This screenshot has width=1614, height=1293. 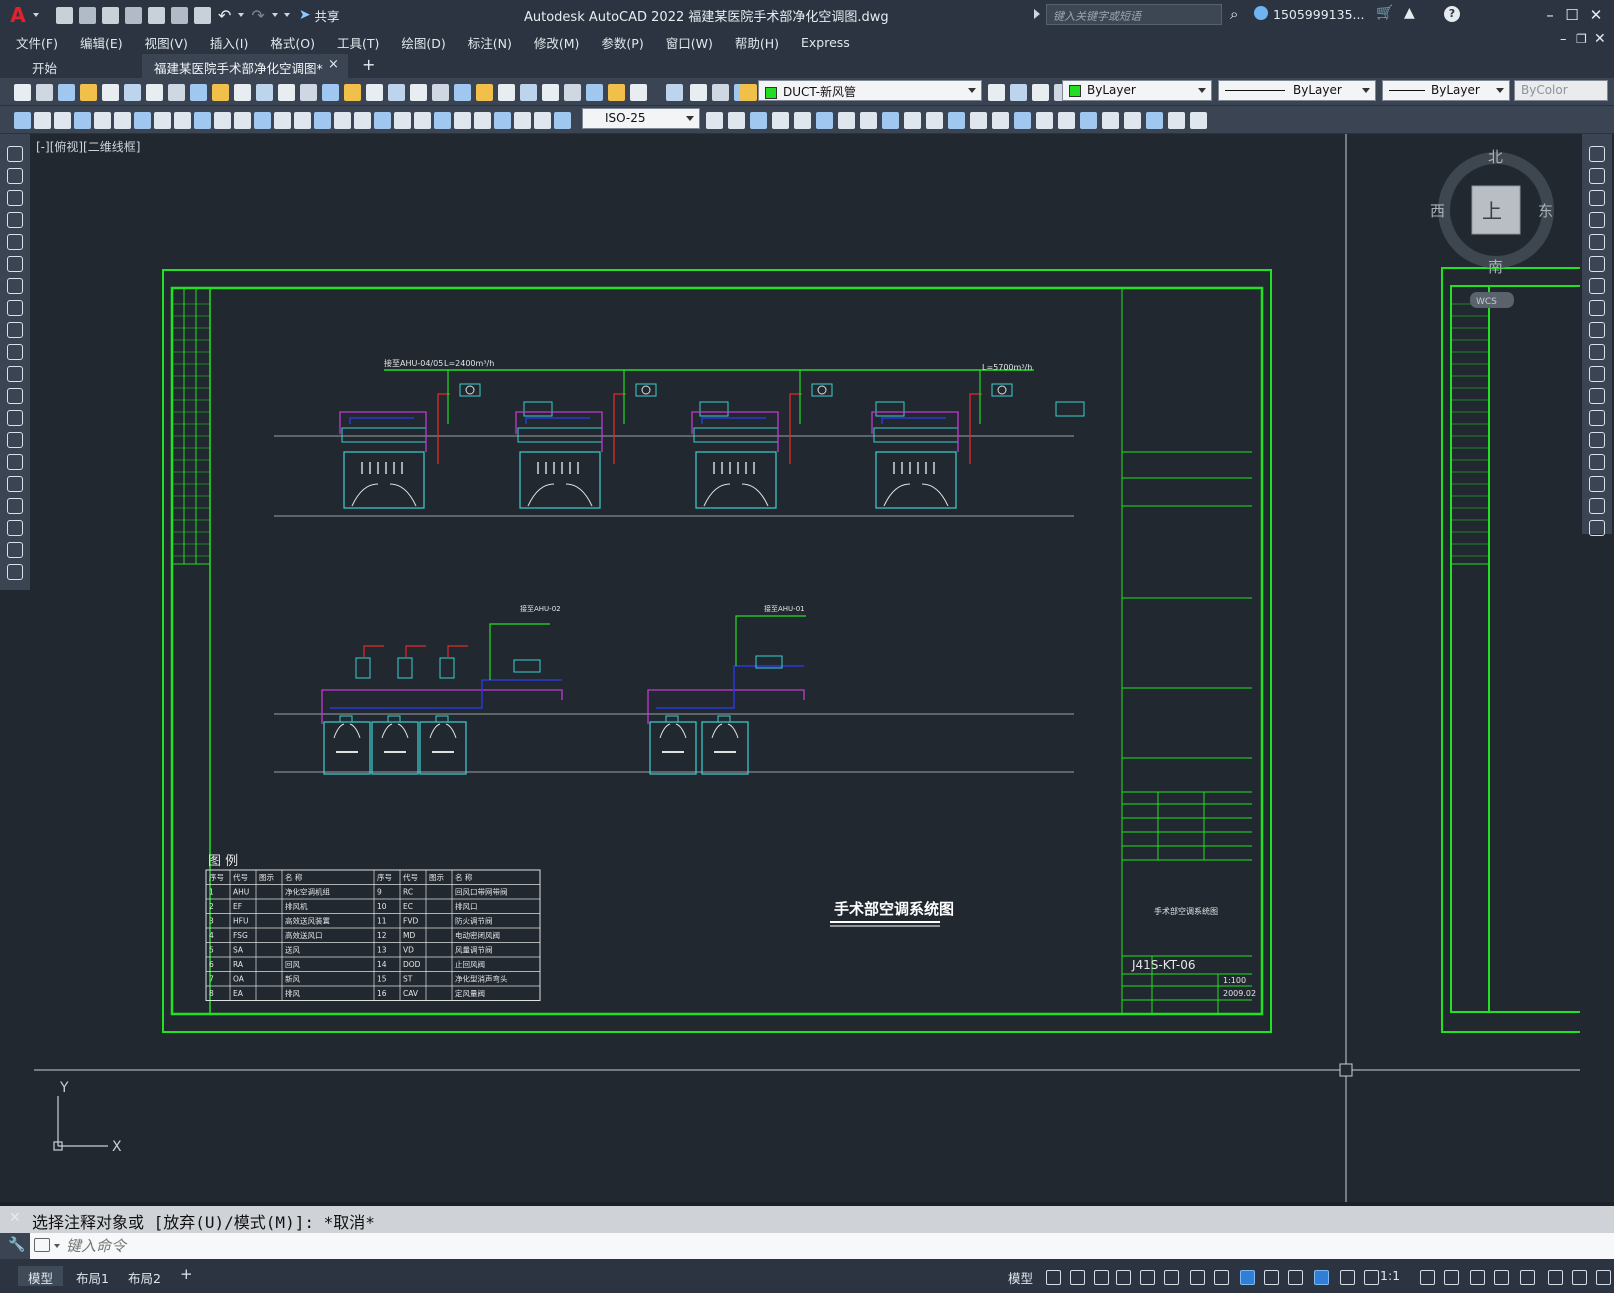 I want to click on modify-side-tool-0-icon, so click(x=1597, y=154).